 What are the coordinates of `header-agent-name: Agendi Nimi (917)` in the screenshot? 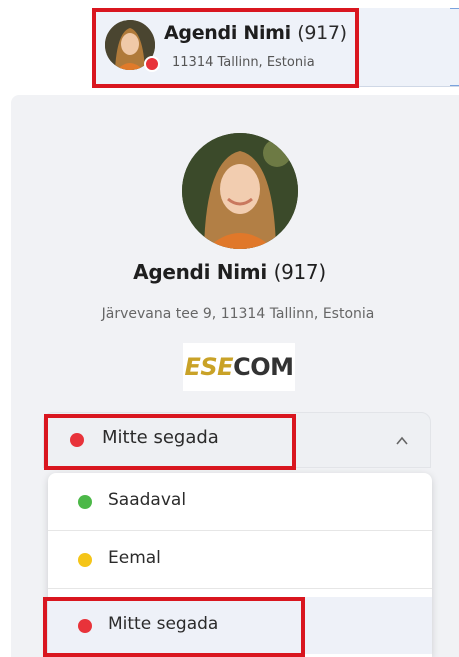 It's located at (255, 33).